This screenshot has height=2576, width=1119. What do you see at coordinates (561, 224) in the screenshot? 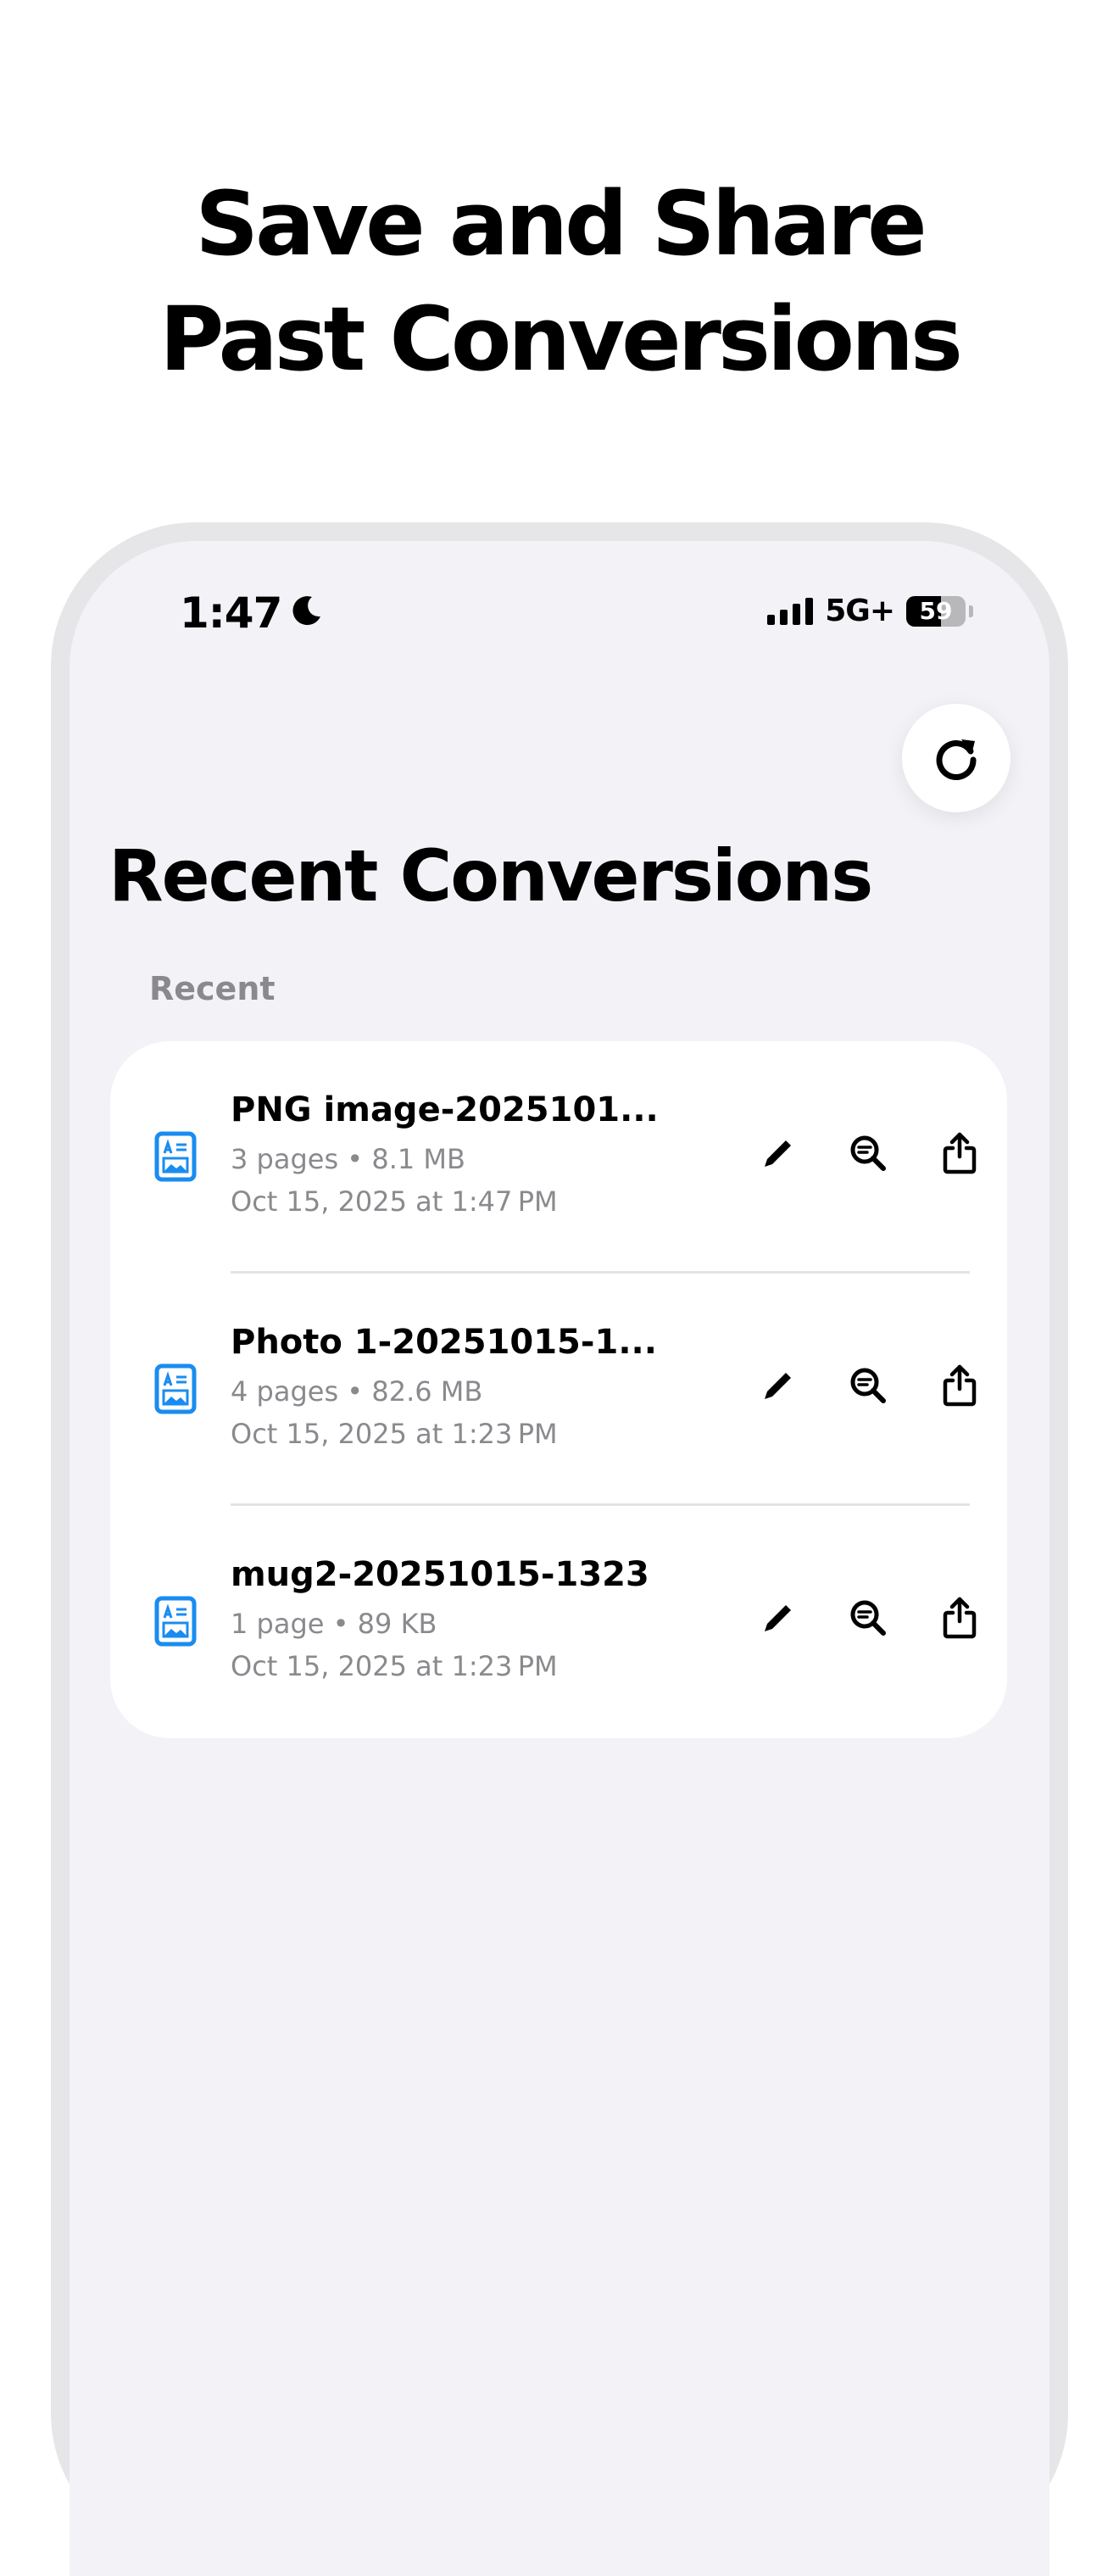
I see `headline-line-1: Save and Share` at bounding box center [561, 224].